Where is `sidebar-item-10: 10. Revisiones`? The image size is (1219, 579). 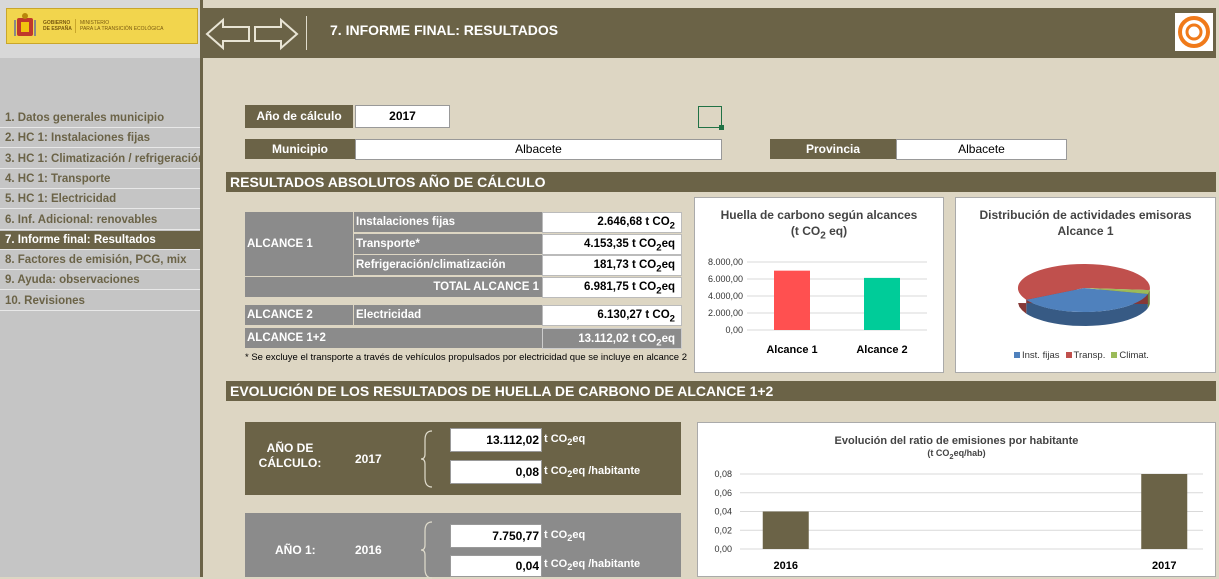
sidebar-item-10: 10. Revisiones is located at coordinates (100, 301).